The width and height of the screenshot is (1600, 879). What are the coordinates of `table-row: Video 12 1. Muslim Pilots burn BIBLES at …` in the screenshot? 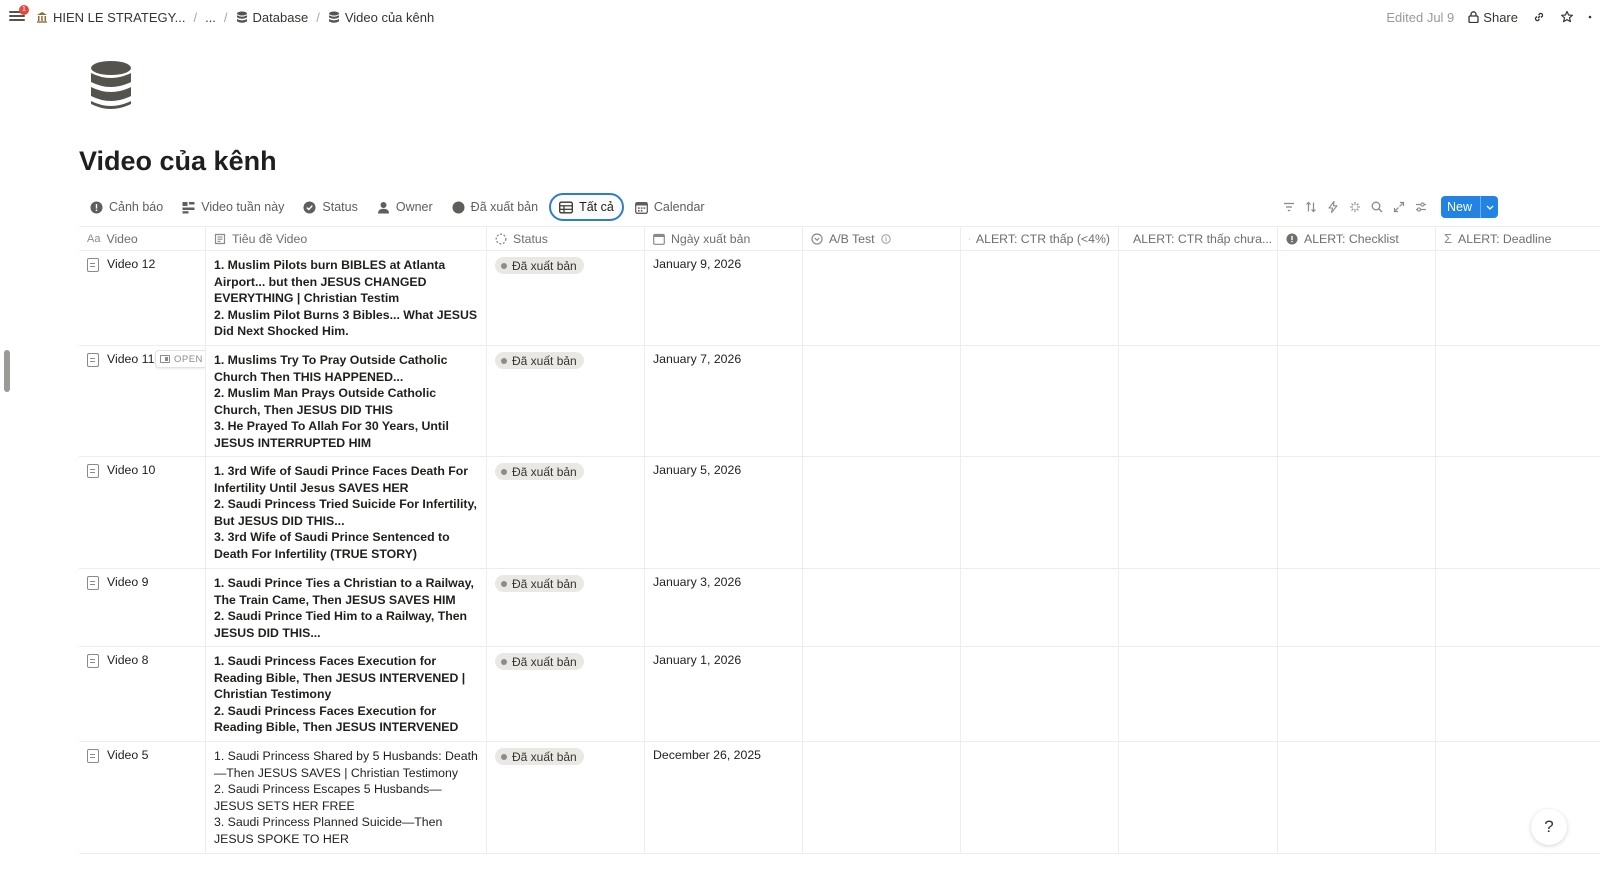 It's located at (839, 298).